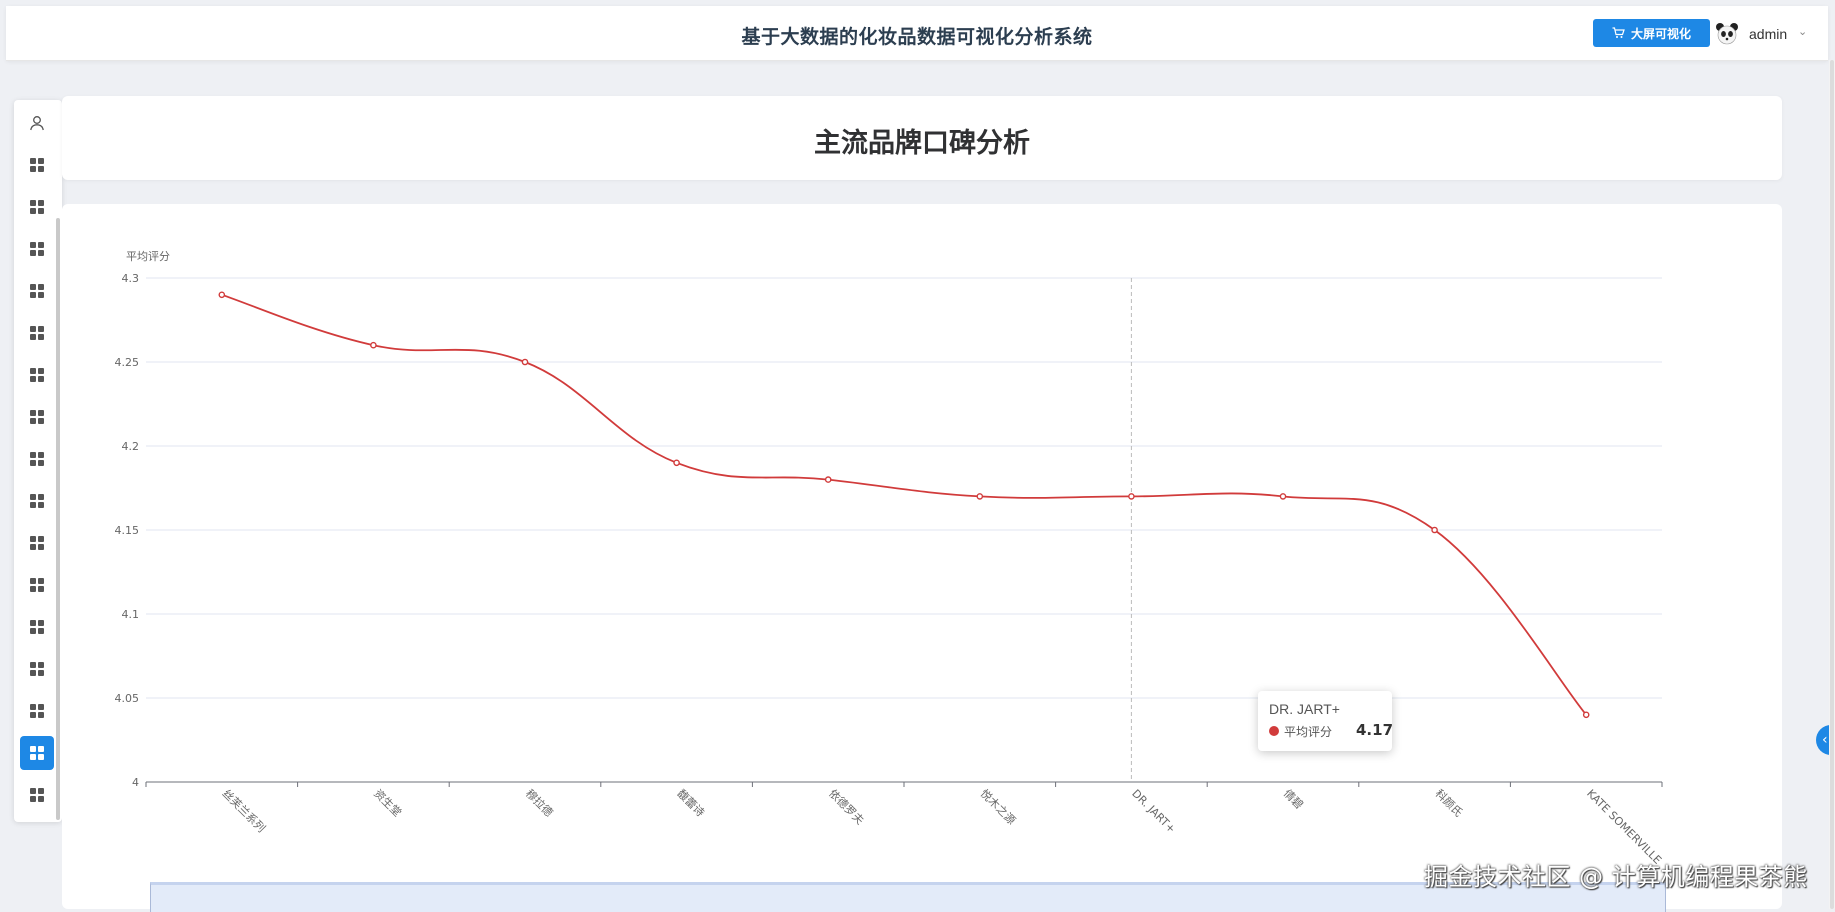  What do you see at coordinates (1802, 31) in the screenshot?
I see `chevron-down-icon: ⌄` at bounding box center [1802, 31].